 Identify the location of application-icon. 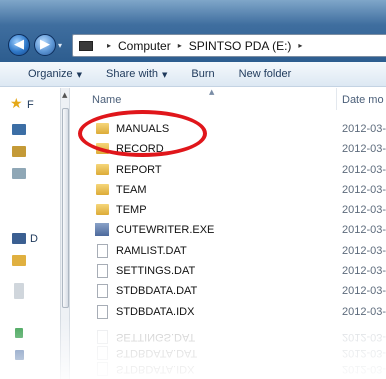
(102, 230).